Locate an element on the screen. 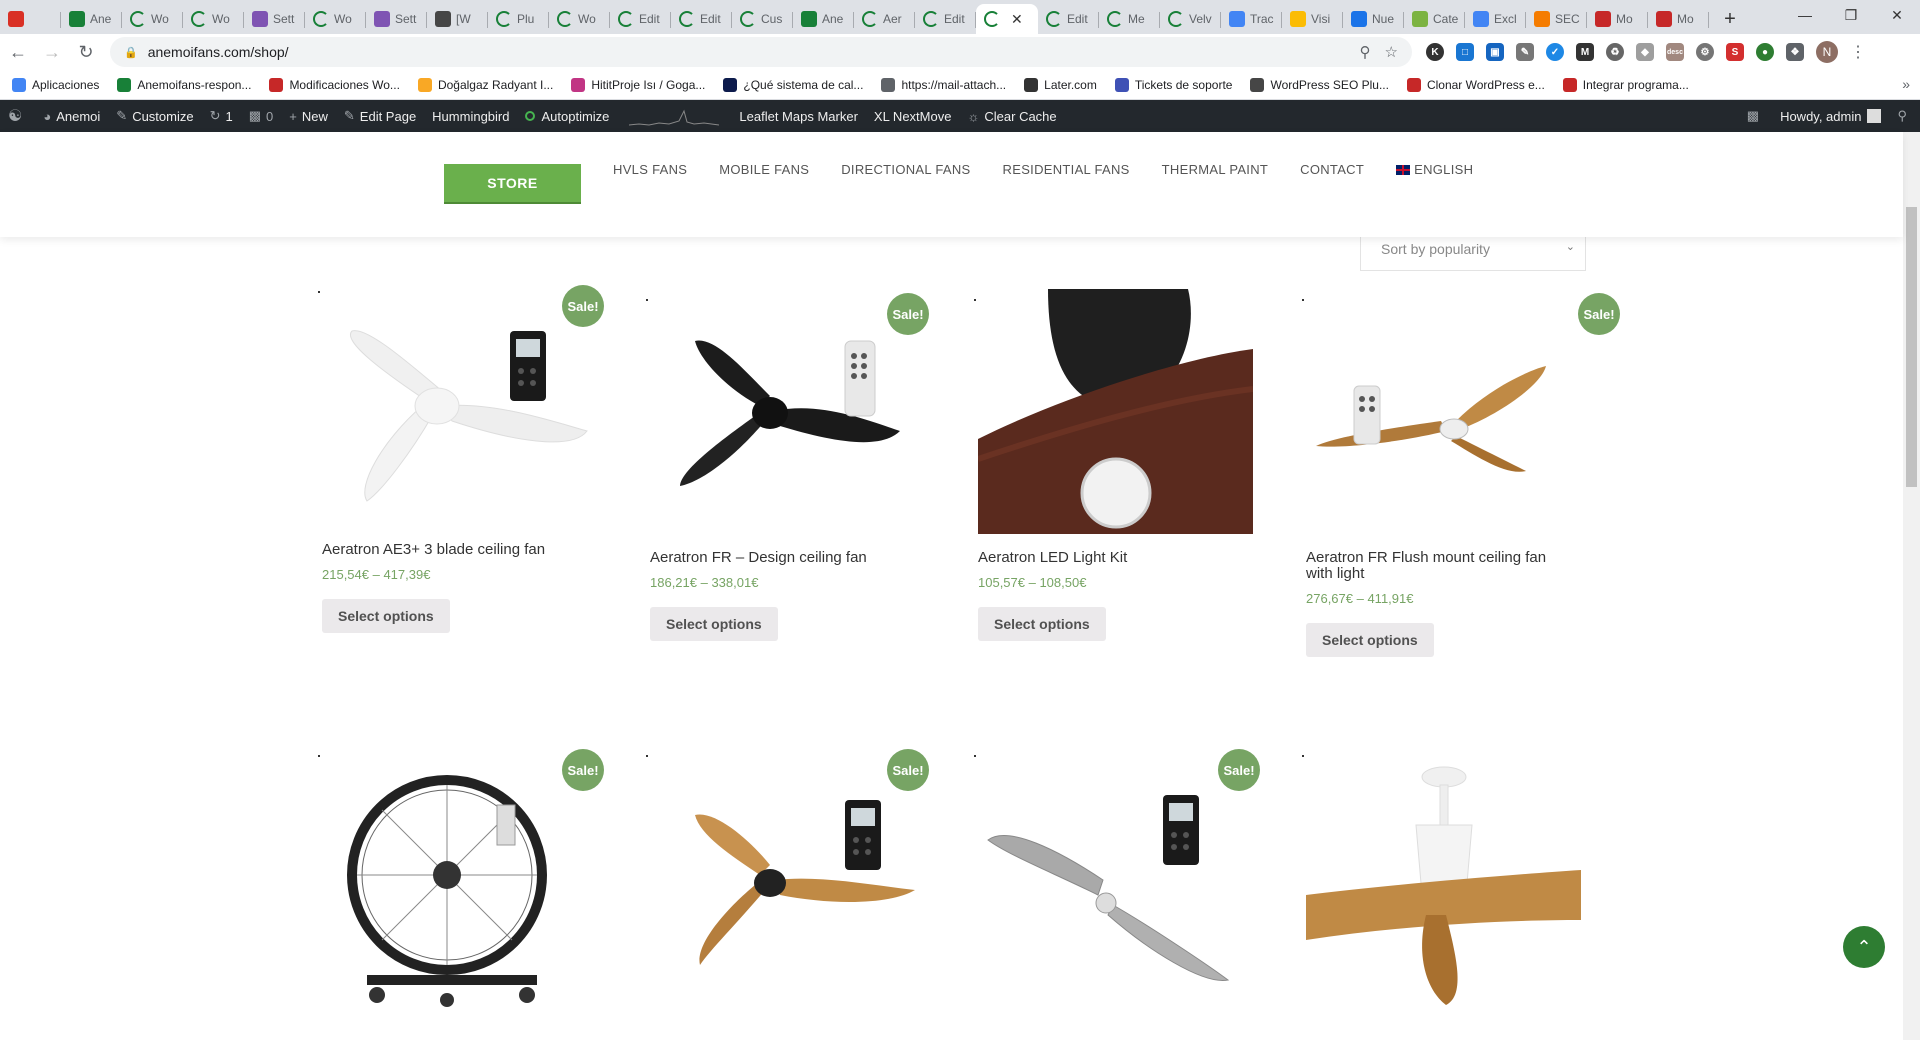 This screenshot has width=1920, height=1040. admin-search-icon: ⚲ is located at coordinates (1904, 116).